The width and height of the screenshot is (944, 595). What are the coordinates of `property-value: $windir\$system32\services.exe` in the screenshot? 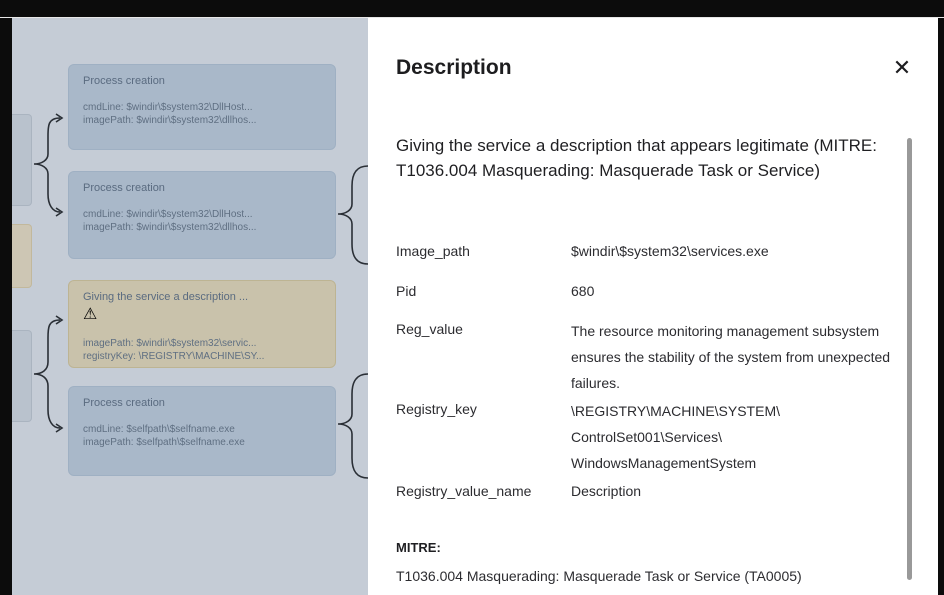 It's located at (670, 251).